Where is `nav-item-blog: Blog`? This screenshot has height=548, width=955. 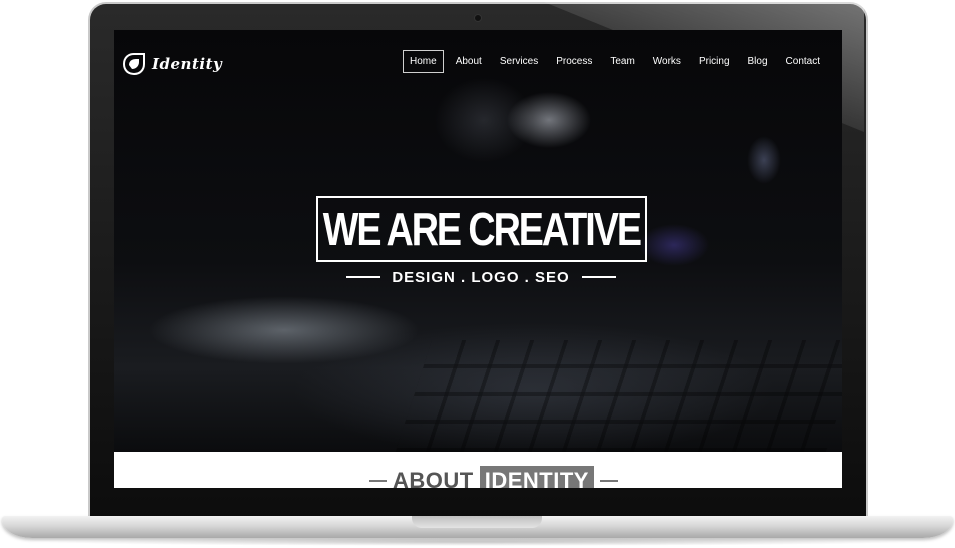
nav-item-blog: Blog is located at coordinates (758, 61).